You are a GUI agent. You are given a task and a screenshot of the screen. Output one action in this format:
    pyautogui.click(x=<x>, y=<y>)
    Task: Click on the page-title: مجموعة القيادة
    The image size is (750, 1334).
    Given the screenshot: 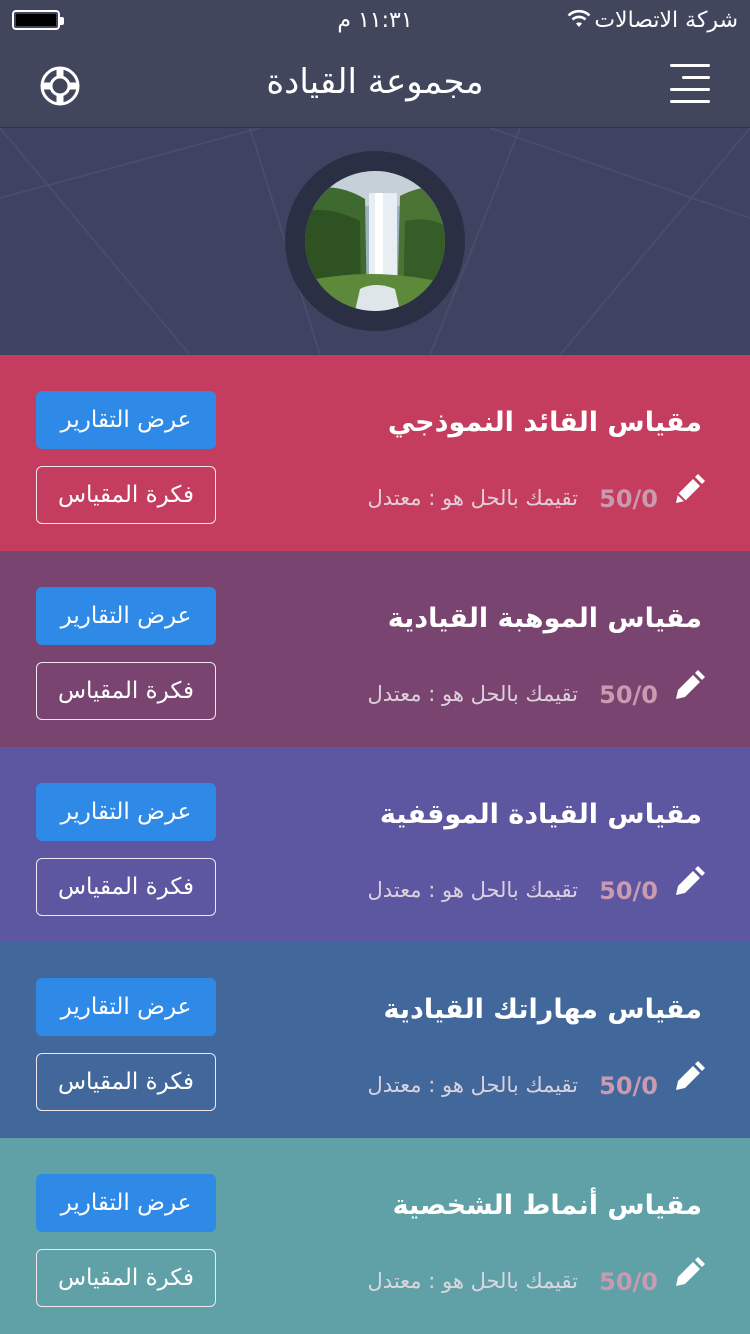 What is the action you would take?
    pyautogui.click(x=375, y=82)
    